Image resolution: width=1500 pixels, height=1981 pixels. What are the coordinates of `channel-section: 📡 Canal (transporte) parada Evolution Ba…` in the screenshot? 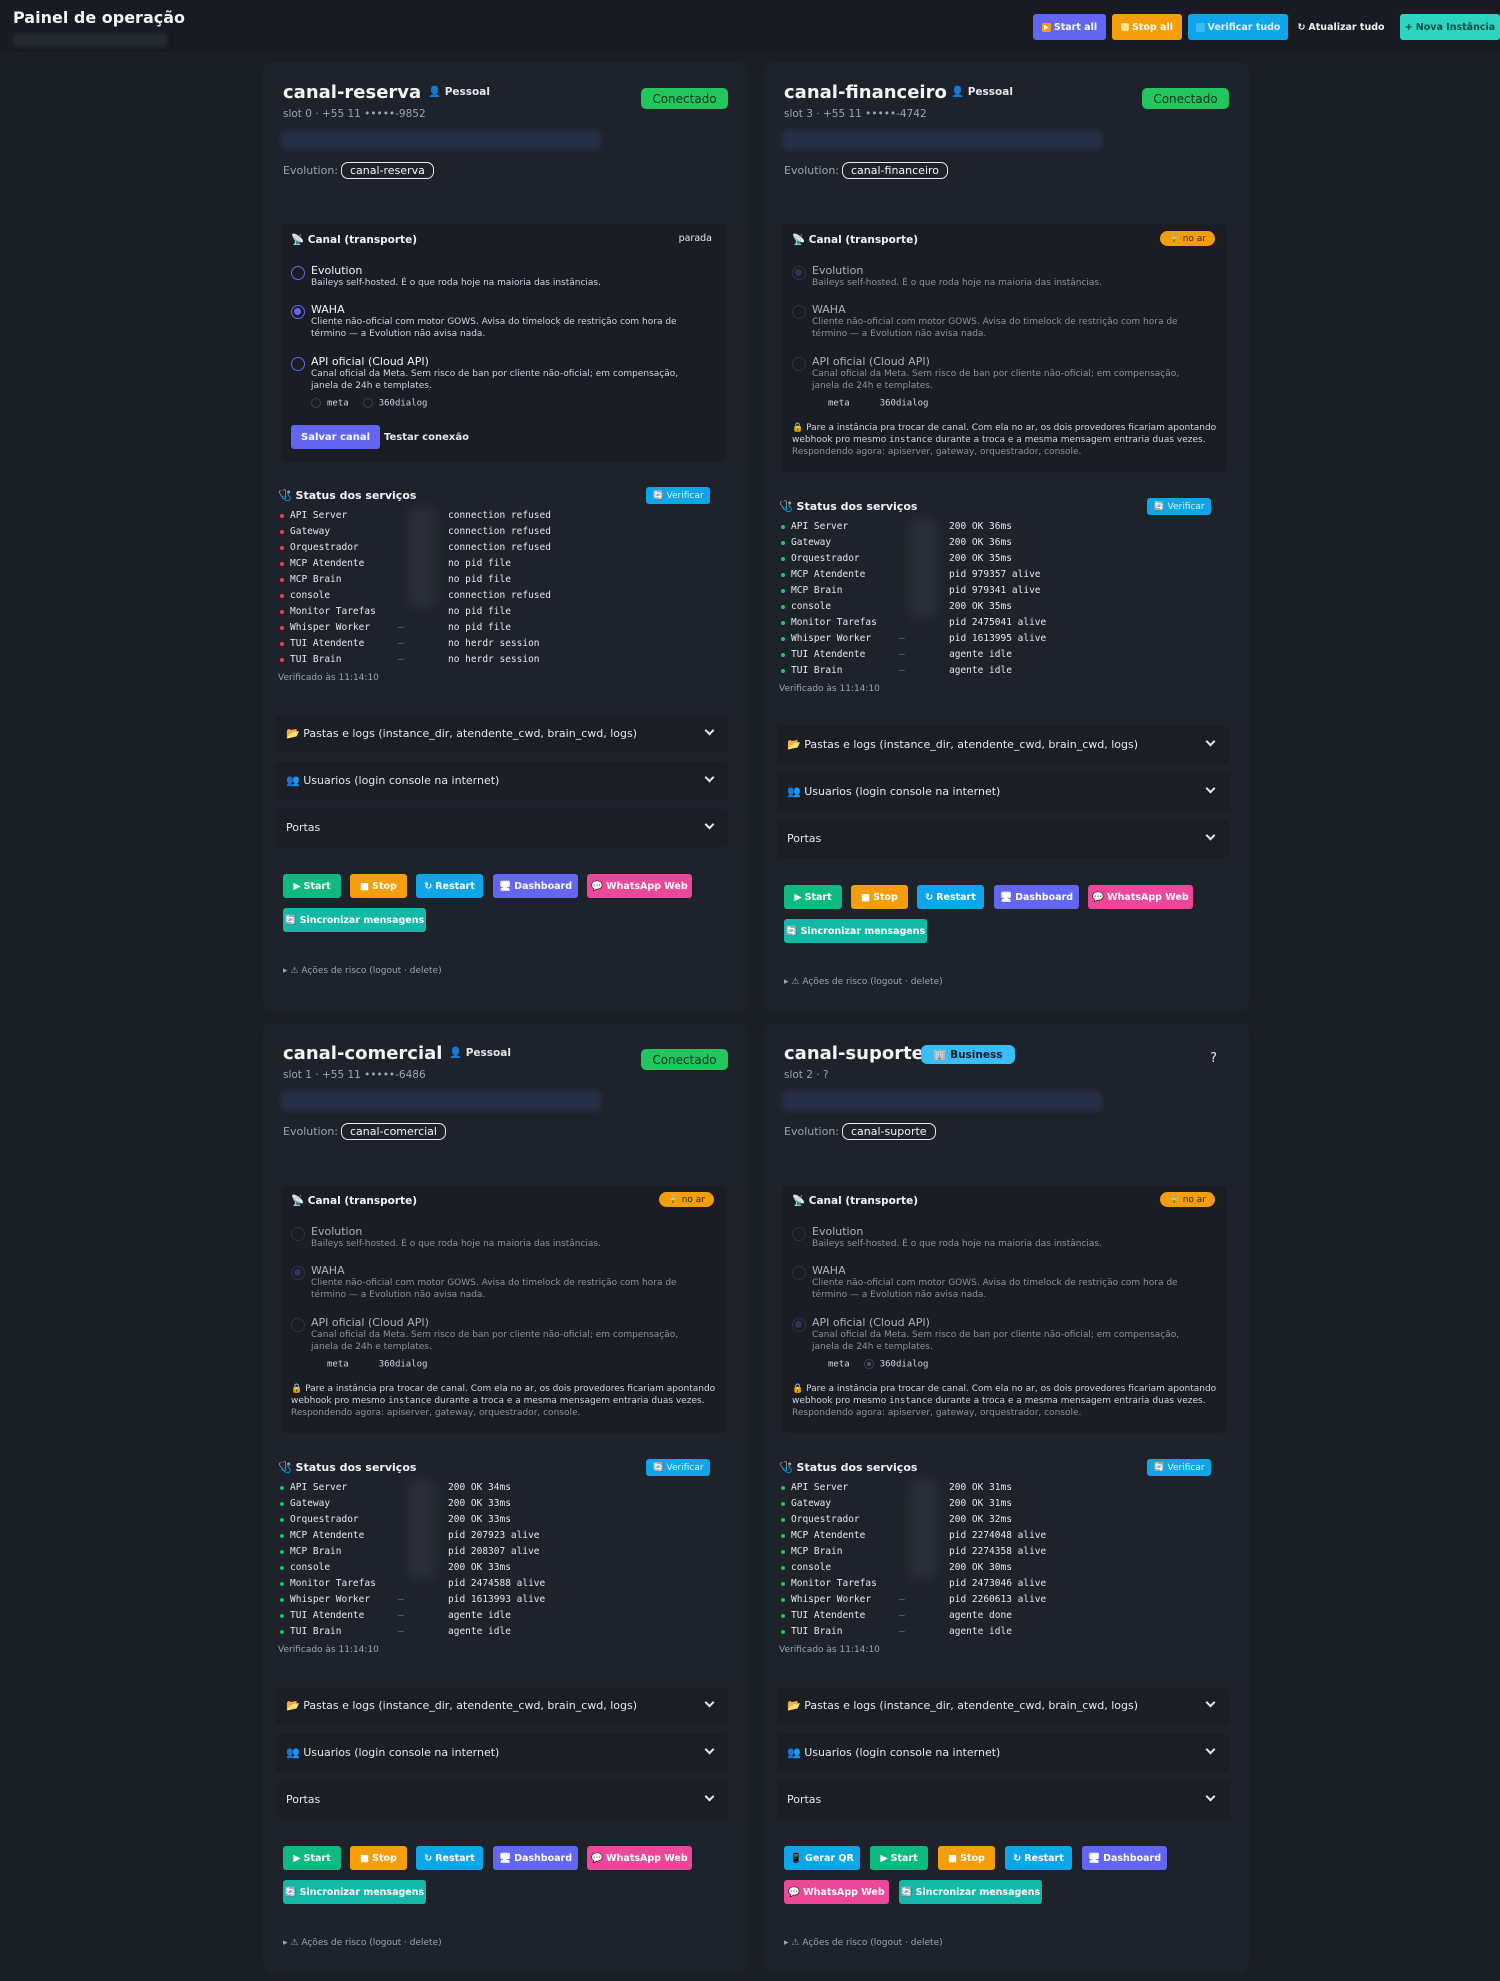 It's located at (503, 343).